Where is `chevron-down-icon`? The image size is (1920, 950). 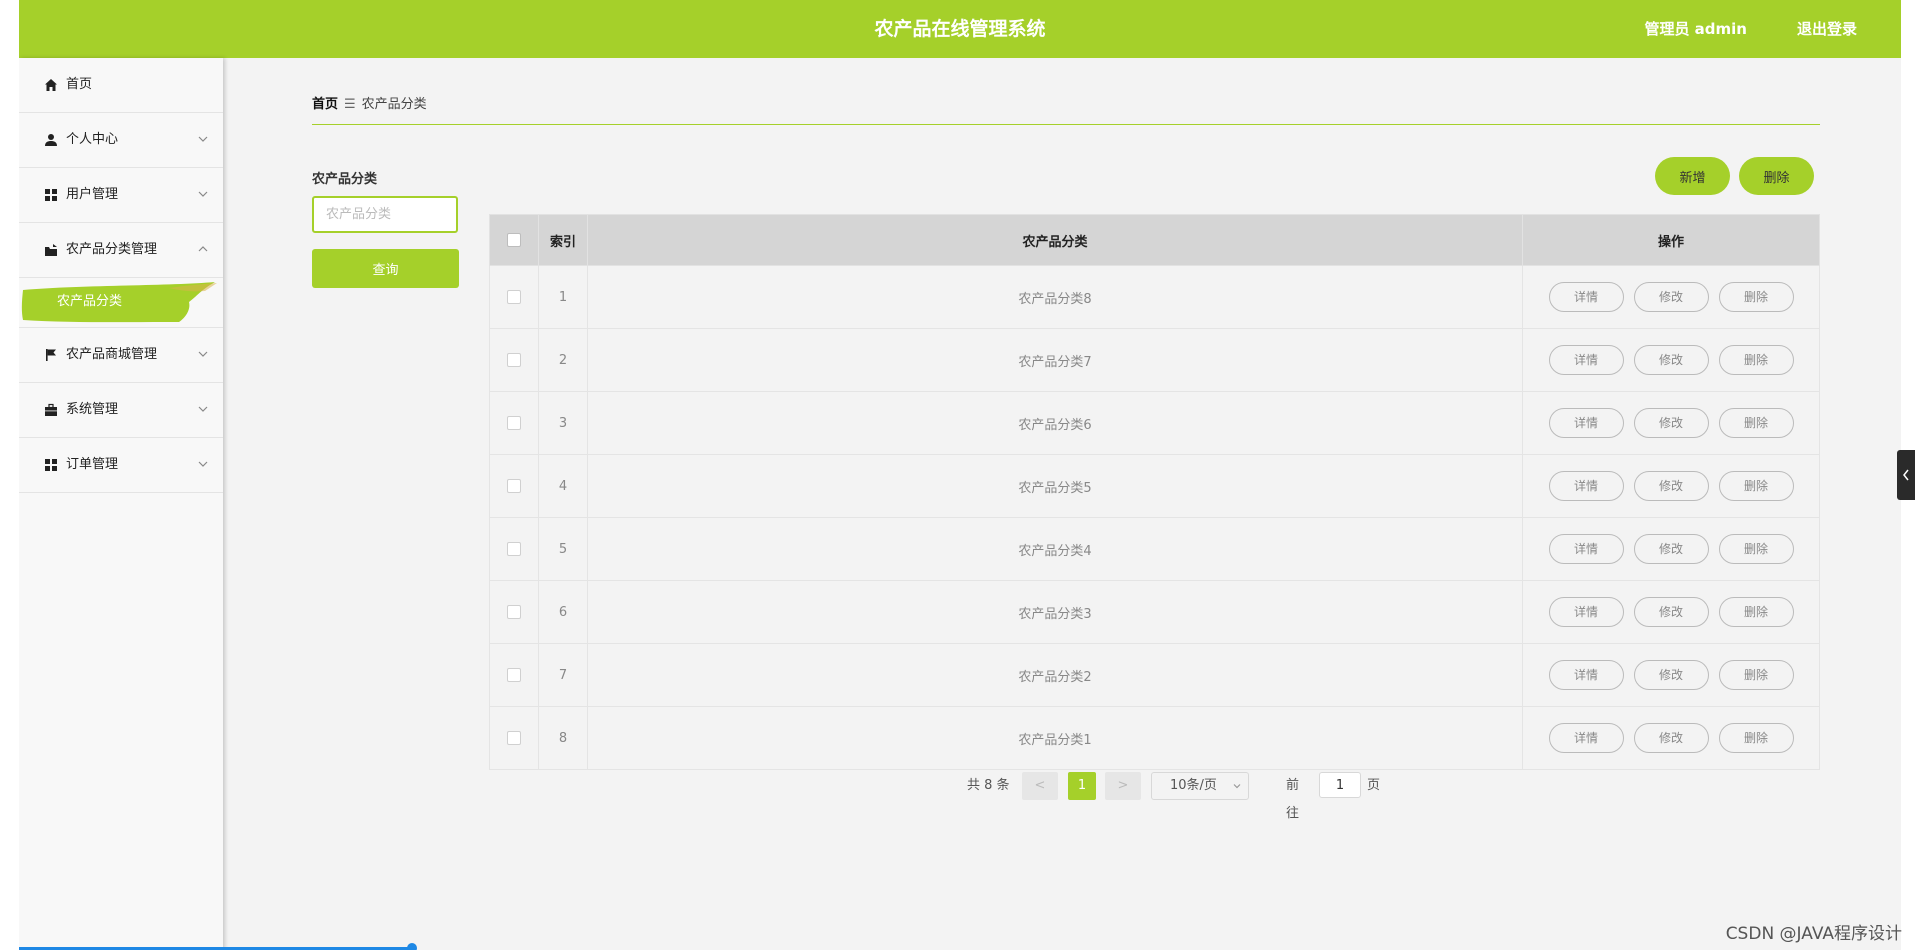 chevron-down-icon is located at coordinates (203, 139).